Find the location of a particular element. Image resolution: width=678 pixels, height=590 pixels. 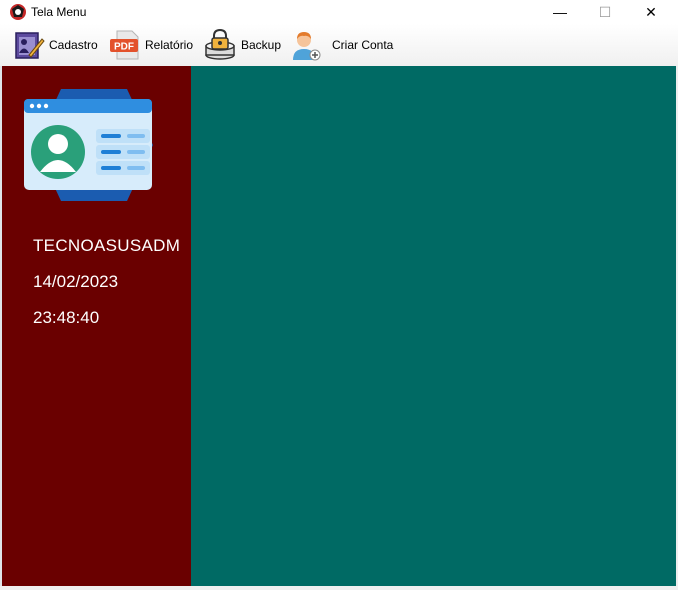

pdf-icon: PDF is located at coordinates (124, 45).